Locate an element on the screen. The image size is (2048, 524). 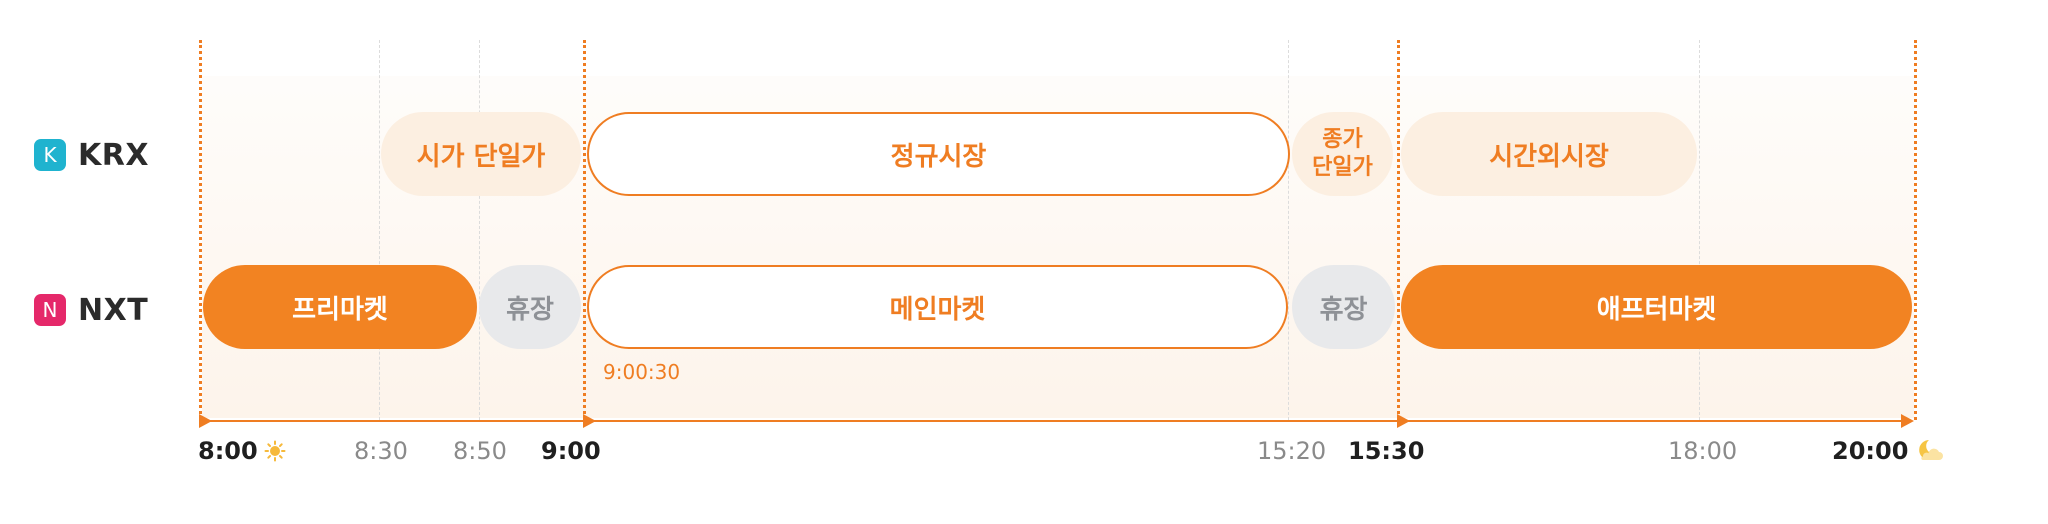
tick-label-18-00: 18:00 is located at coordinates (1703, 451).